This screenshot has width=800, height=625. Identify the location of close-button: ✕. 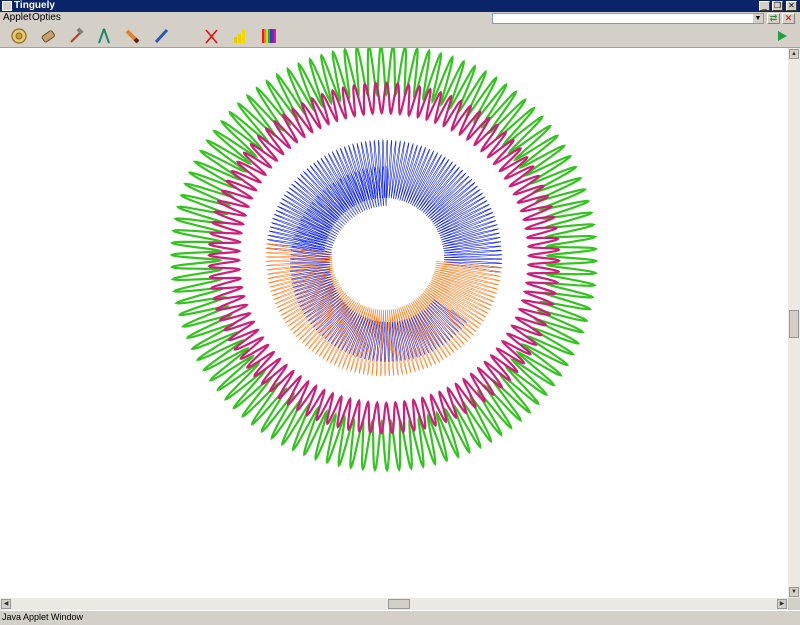
(791, 6).